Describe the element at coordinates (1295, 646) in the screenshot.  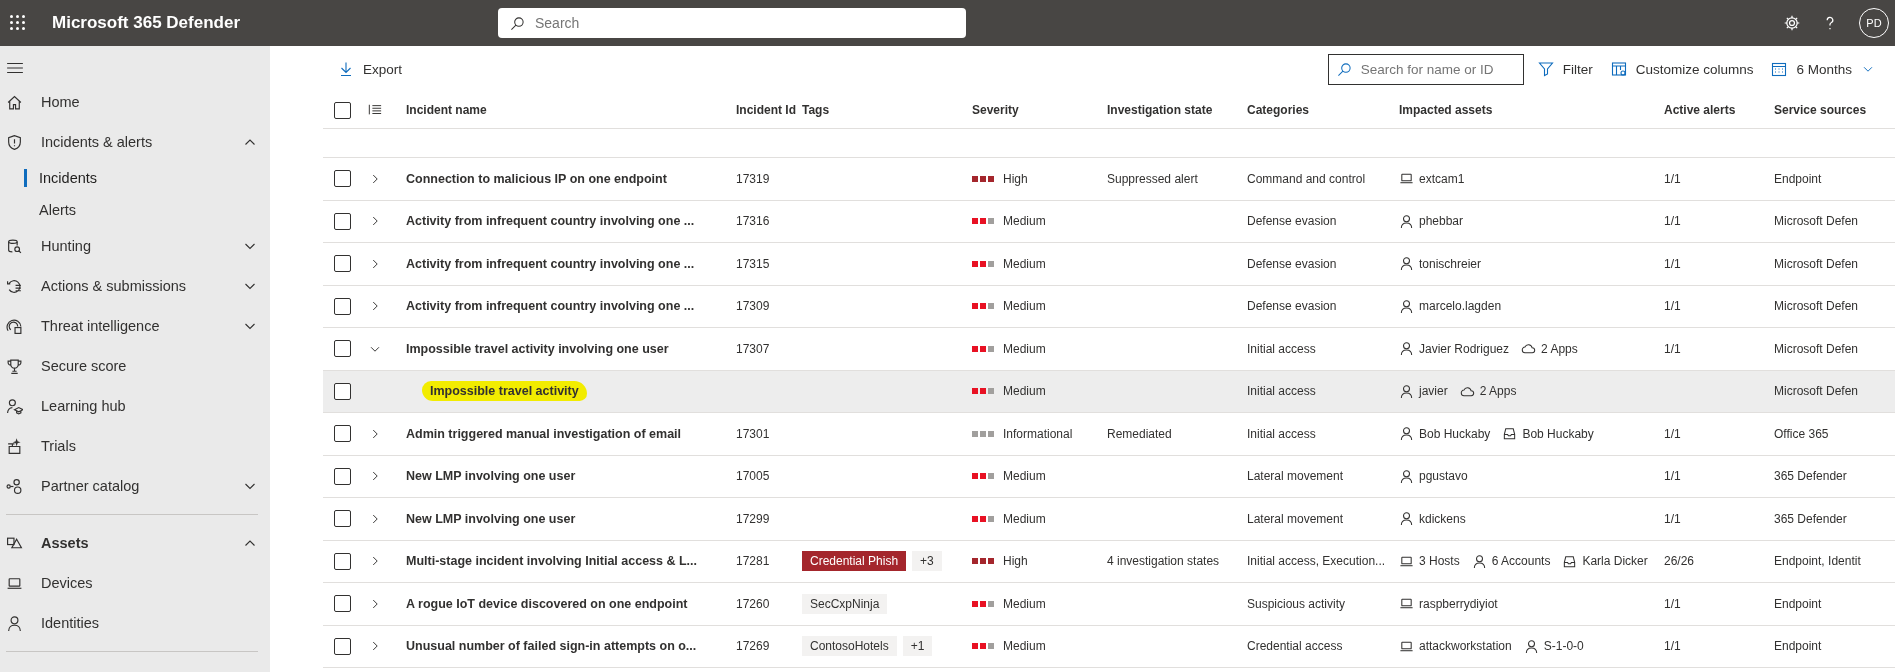
I see `category: Credential access` at that location.